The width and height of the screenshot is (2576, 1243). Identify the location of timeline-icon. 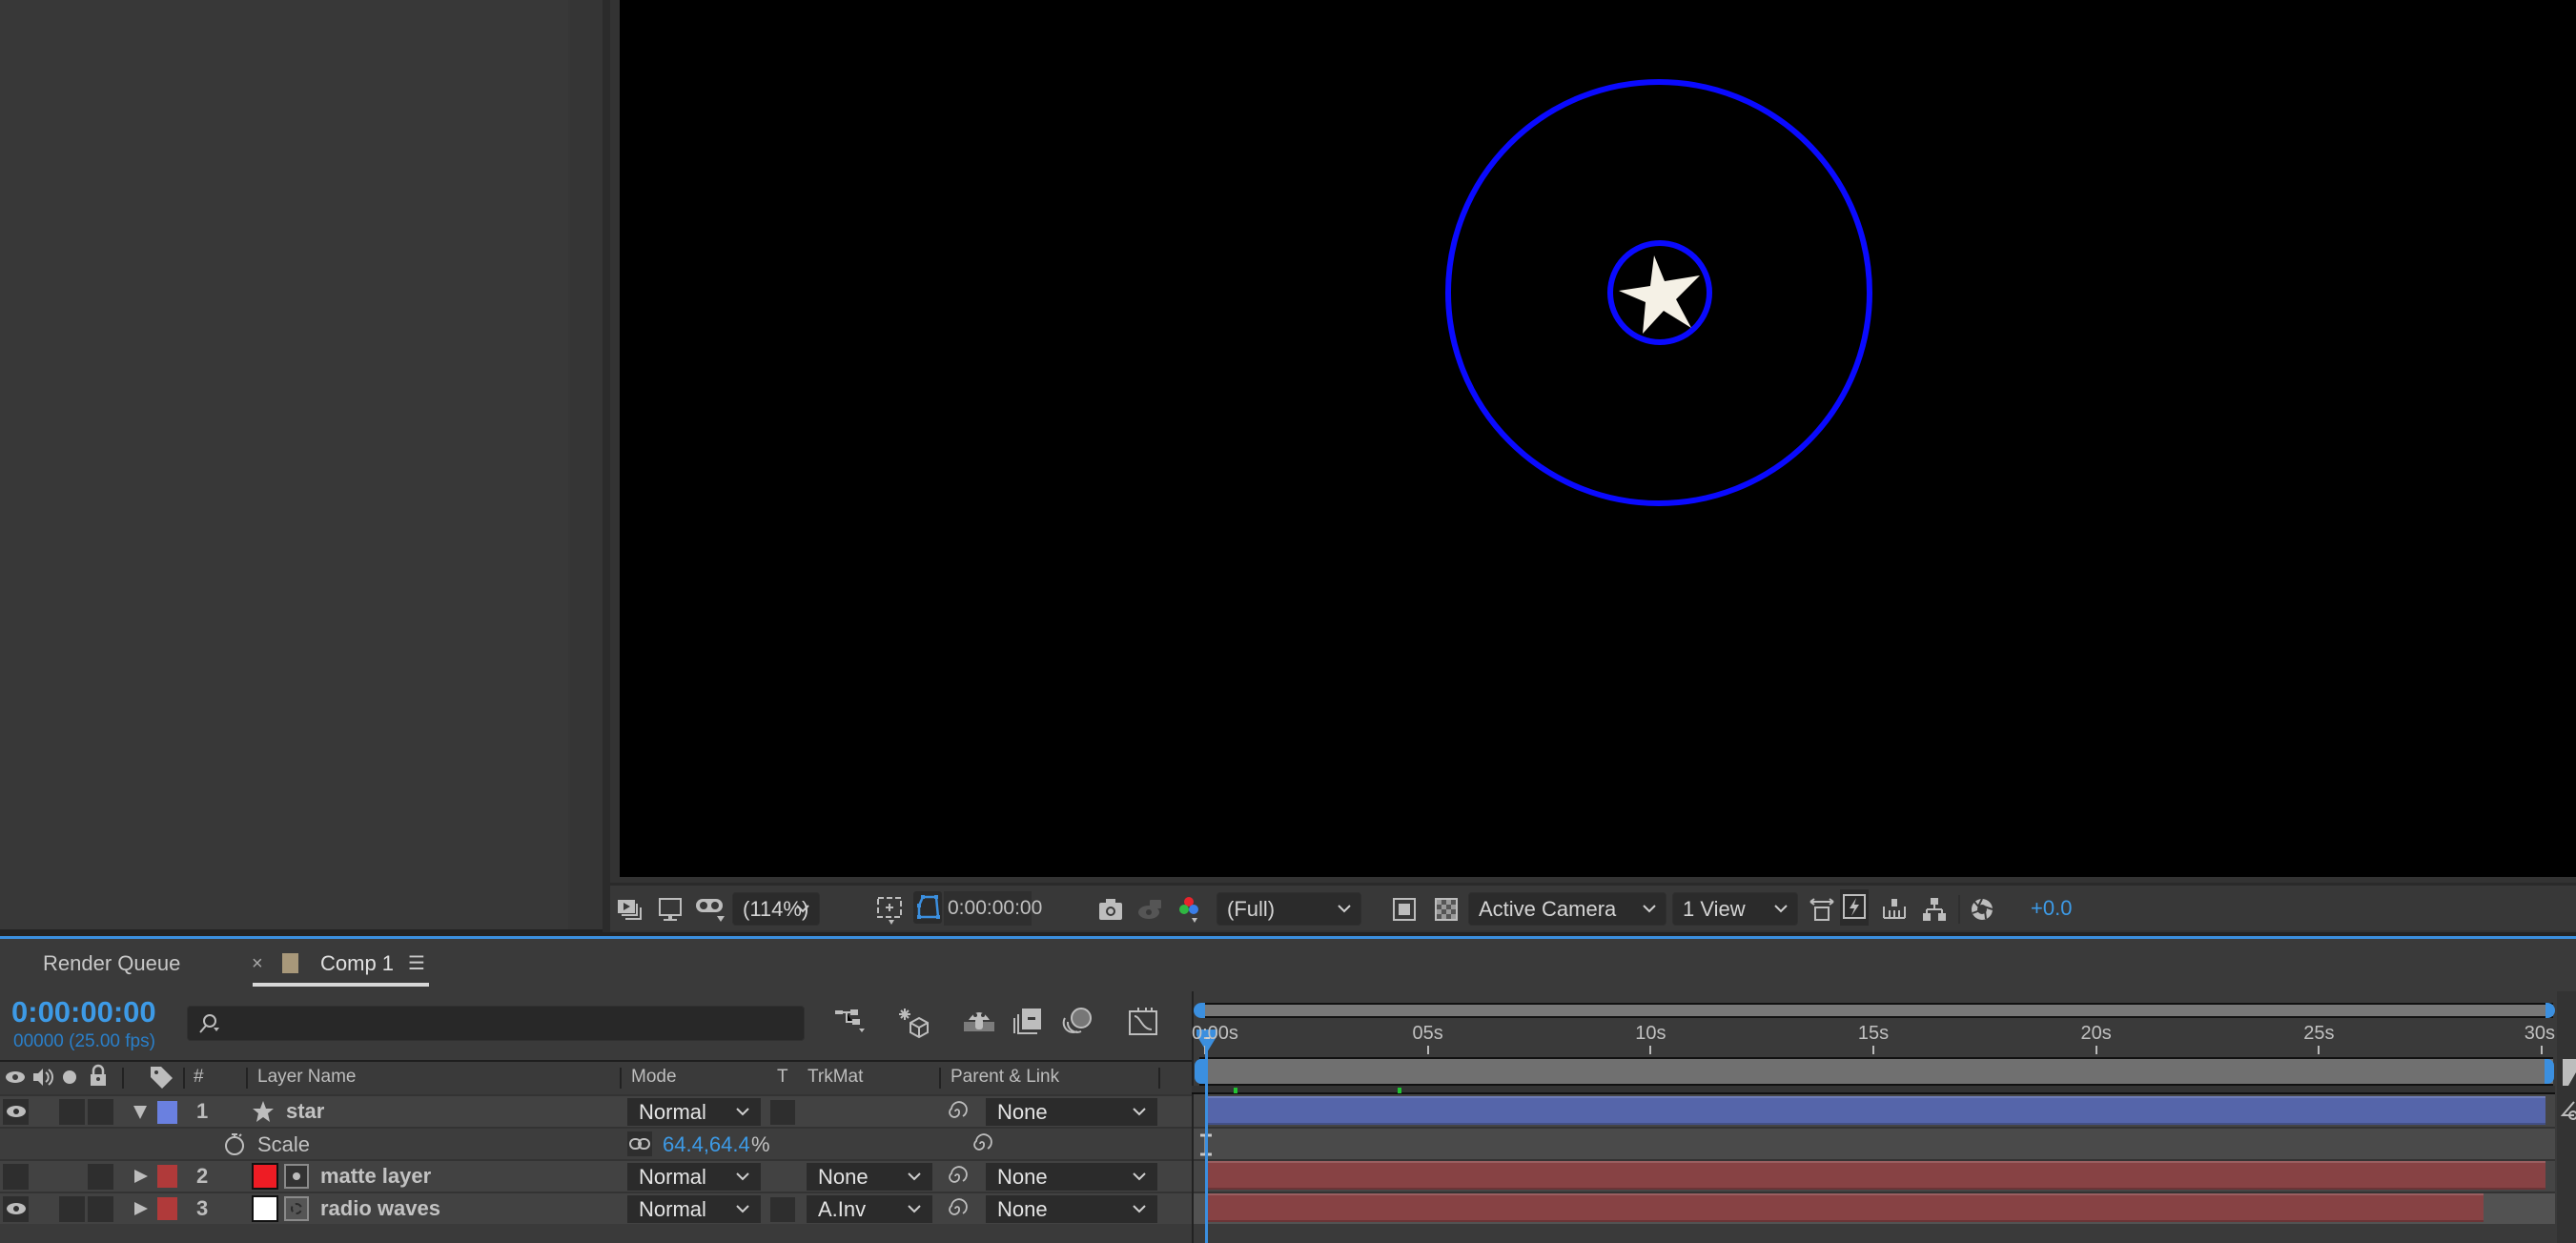
(1895, 910).